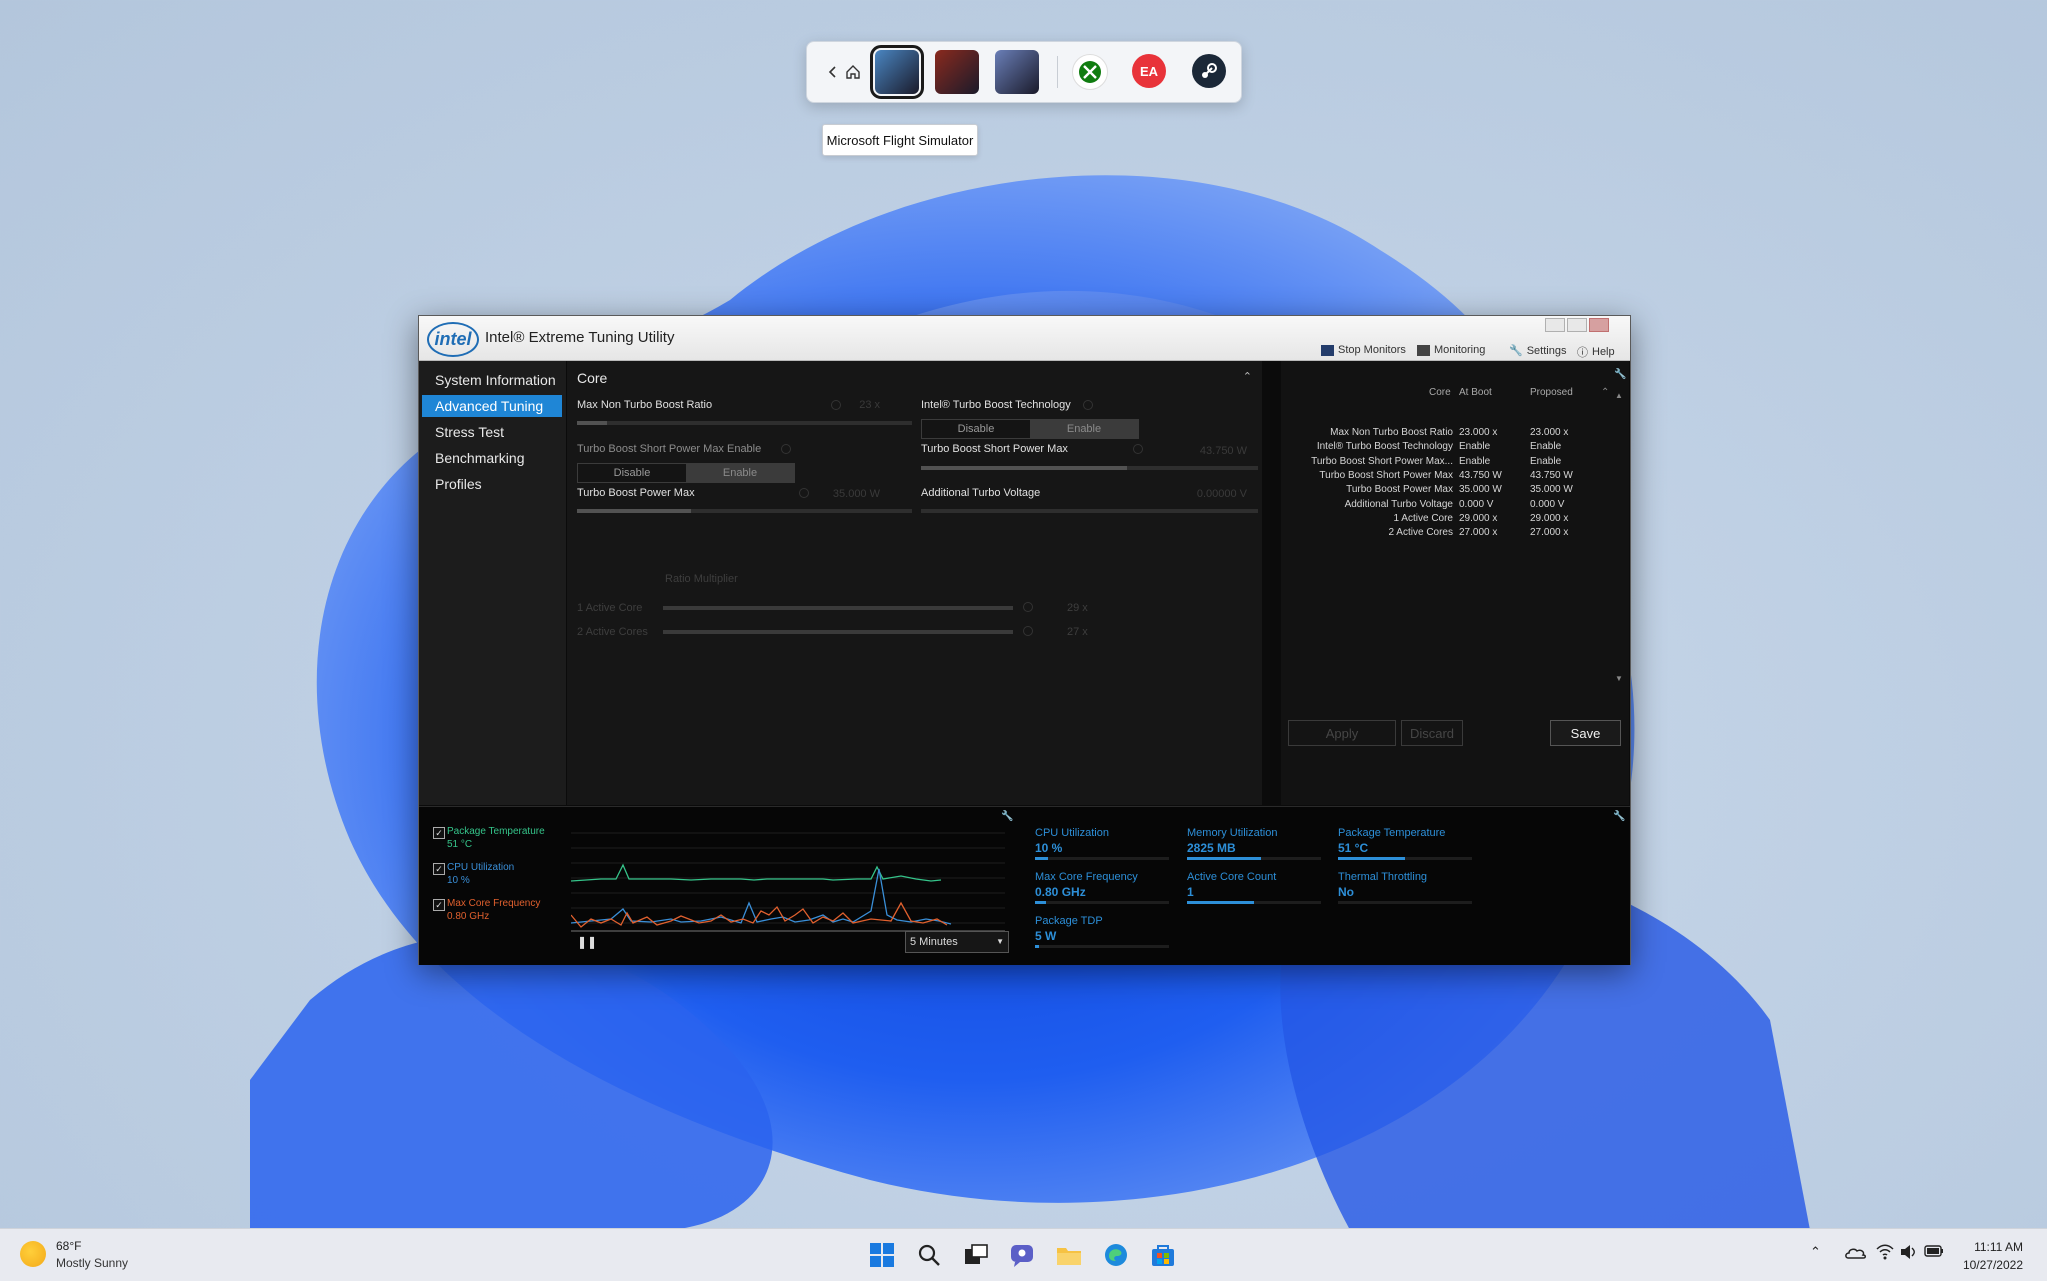 The height and width of the screenshot is (1281, 2047). I want to click on summary-row-proposed: Enable, so click(1546, 447).